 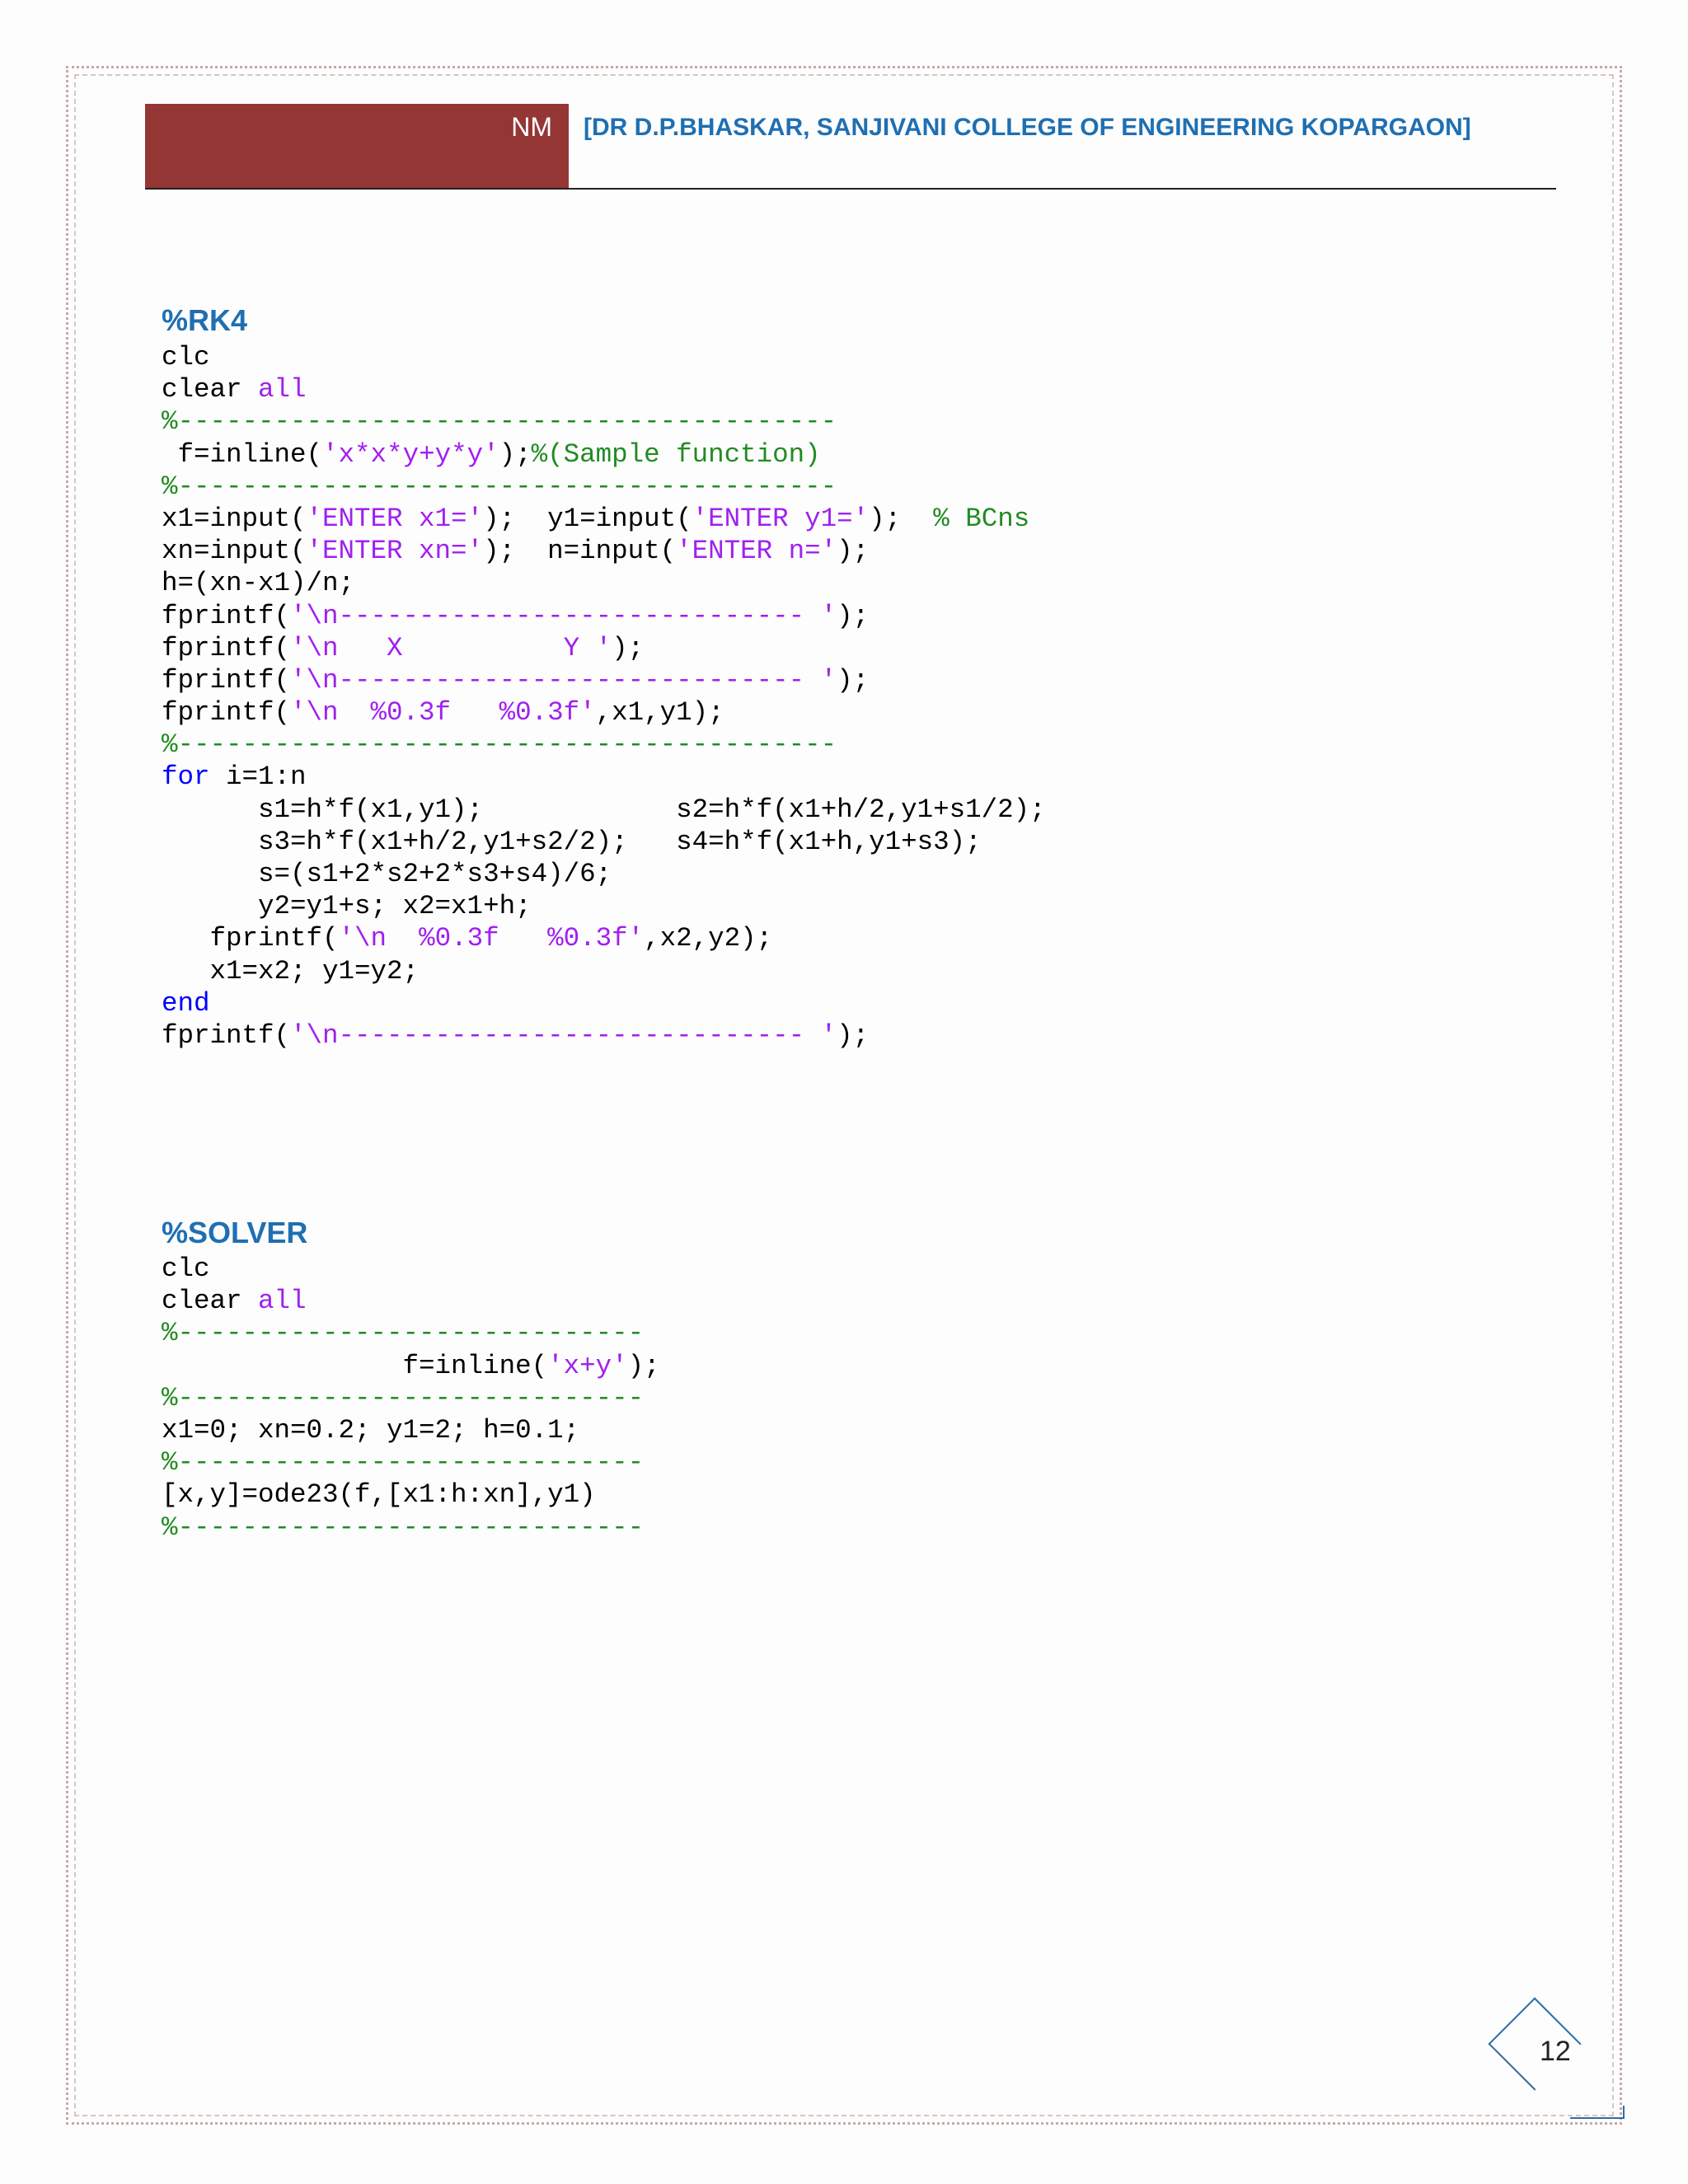 I want to click on corner-mark, so click(x=1598, y=2112).